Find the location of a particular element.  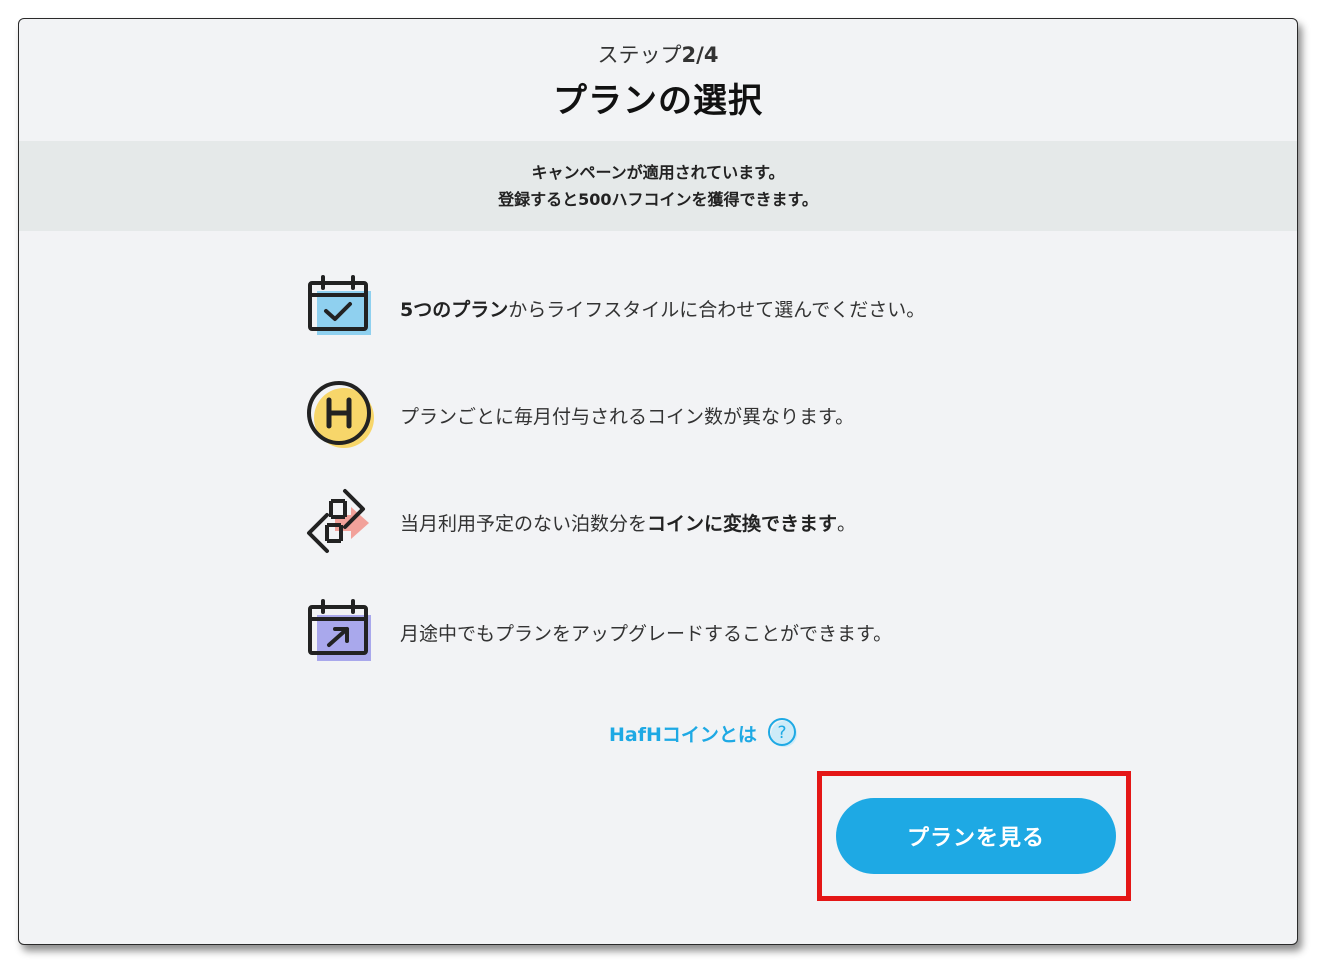

feature-text-plans: 5つのプランからライフスタイルに合わせて選んでください。 is located at coordinates (662, 308).